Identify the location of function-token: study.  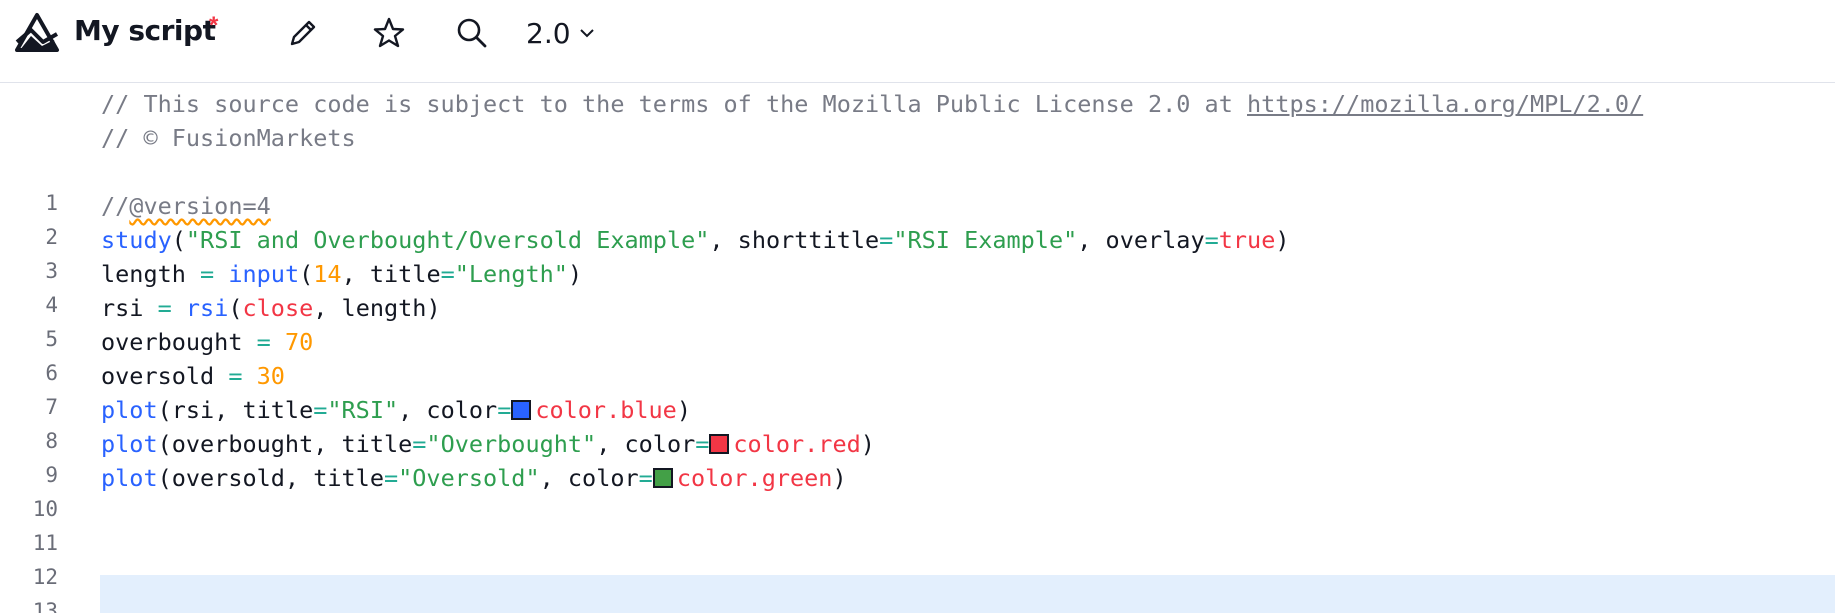
(136, 240).